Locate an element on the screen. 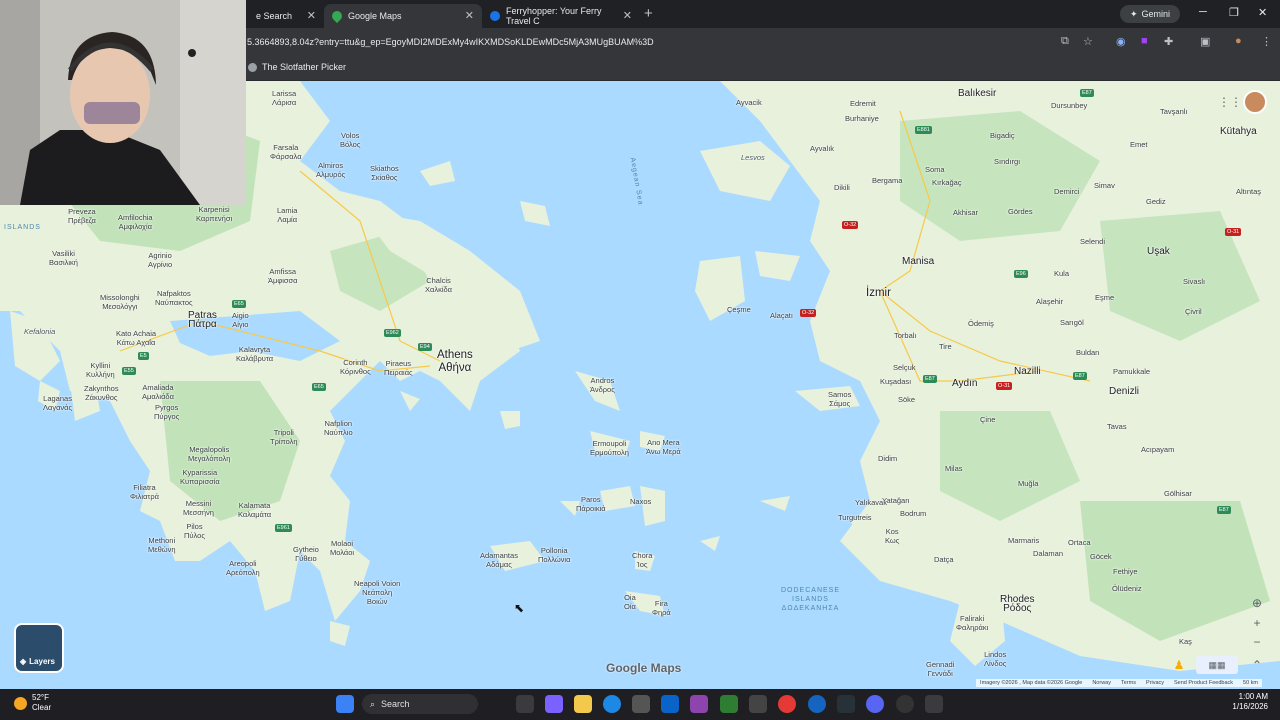  place-label: Lamia Λαμία is located at coordinates (287, 215).